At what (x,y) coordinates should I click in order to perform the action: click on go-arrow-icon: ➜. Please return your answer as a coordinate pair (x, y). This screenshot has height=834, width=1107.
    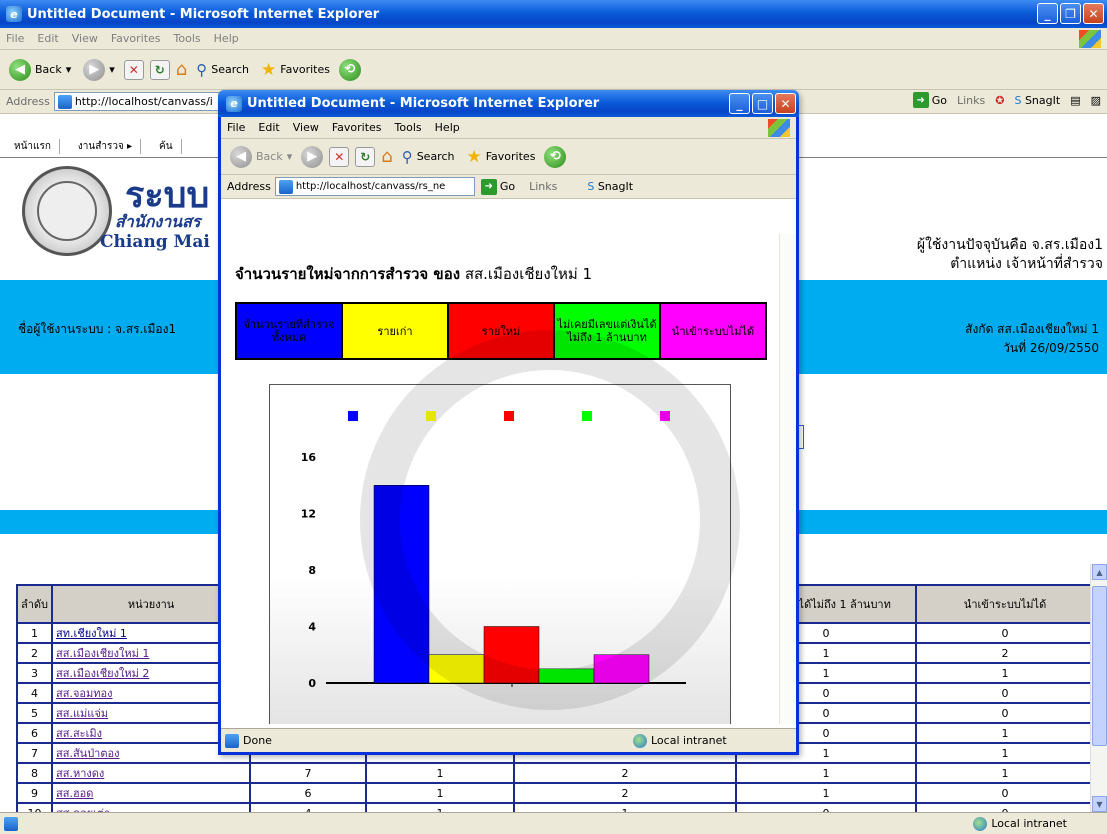
    Looking at the image, I should click on (920, 100).